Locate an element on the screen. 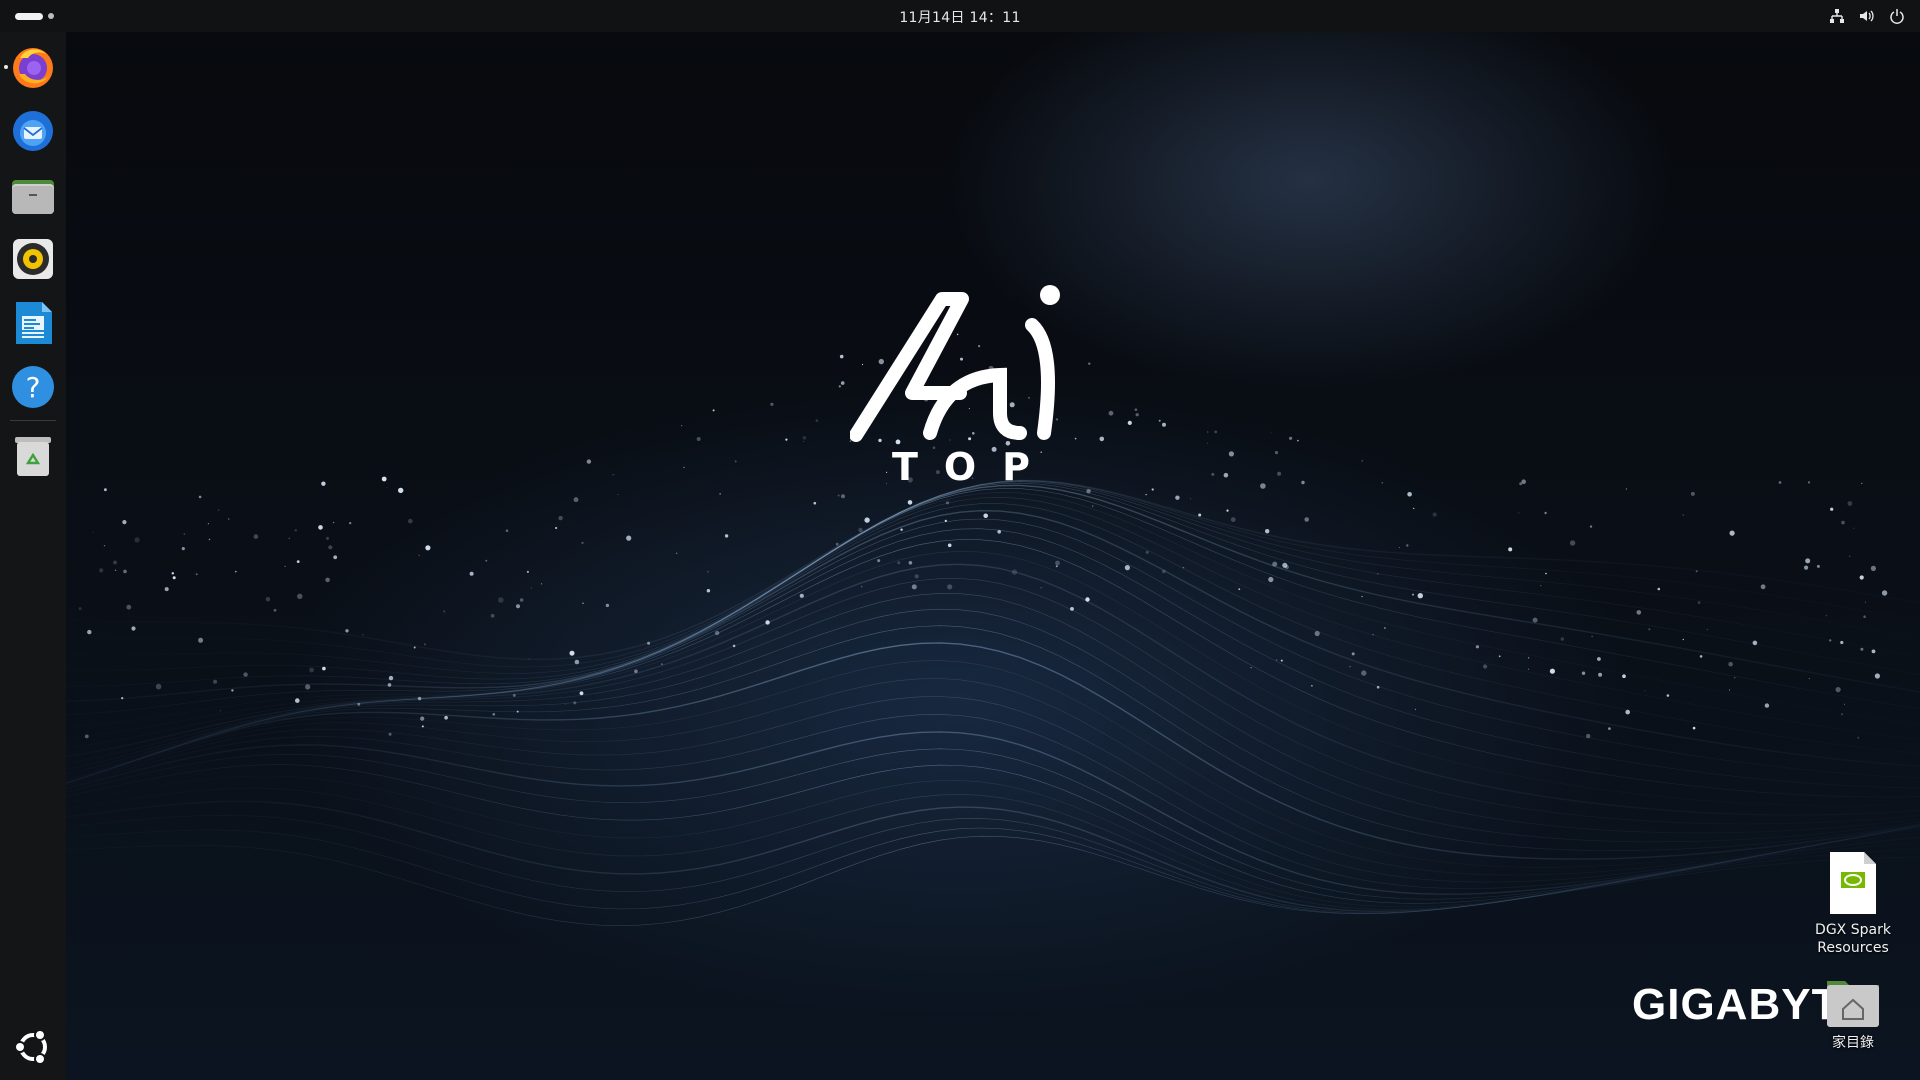 The width and height of the screenshot is (1920, 1080). desktop-icon-home: 家目錄 is located at coordinates (1853, 1013).